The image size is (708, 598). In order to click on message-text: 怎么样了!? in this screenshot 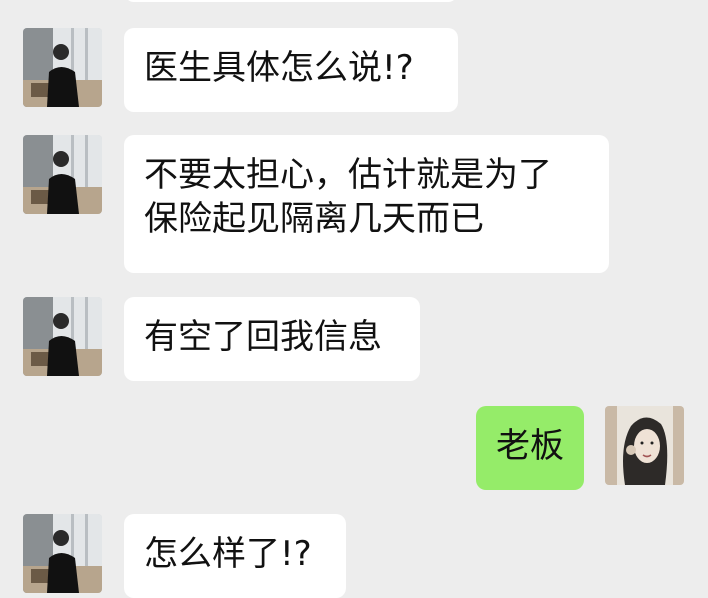, I will do `click(228, 554)`.